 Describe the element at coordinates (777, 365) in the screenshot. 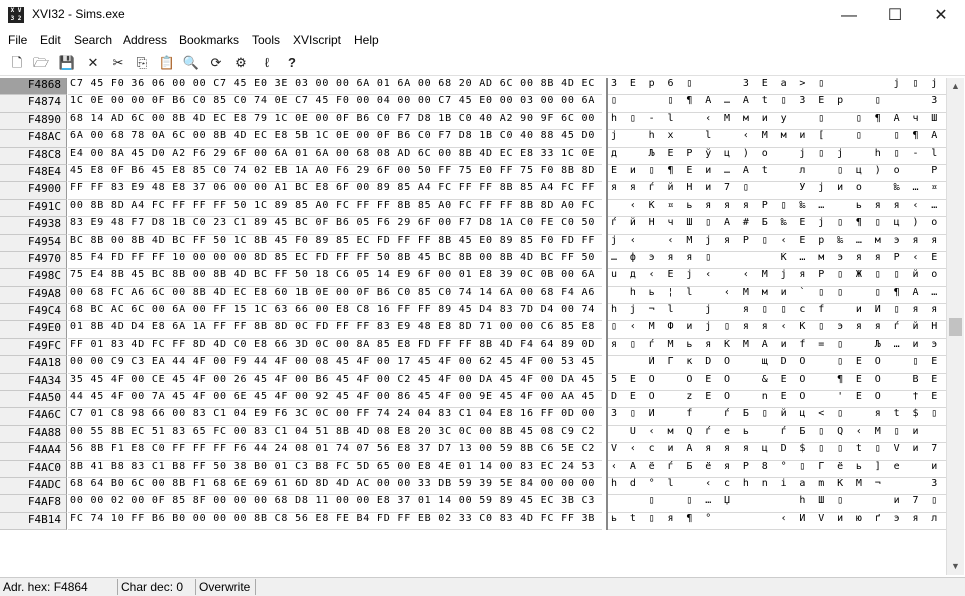

I see `text-row: Й Г к D O щ D O ▯ E O ▯ E O b E O S E O` at that location.